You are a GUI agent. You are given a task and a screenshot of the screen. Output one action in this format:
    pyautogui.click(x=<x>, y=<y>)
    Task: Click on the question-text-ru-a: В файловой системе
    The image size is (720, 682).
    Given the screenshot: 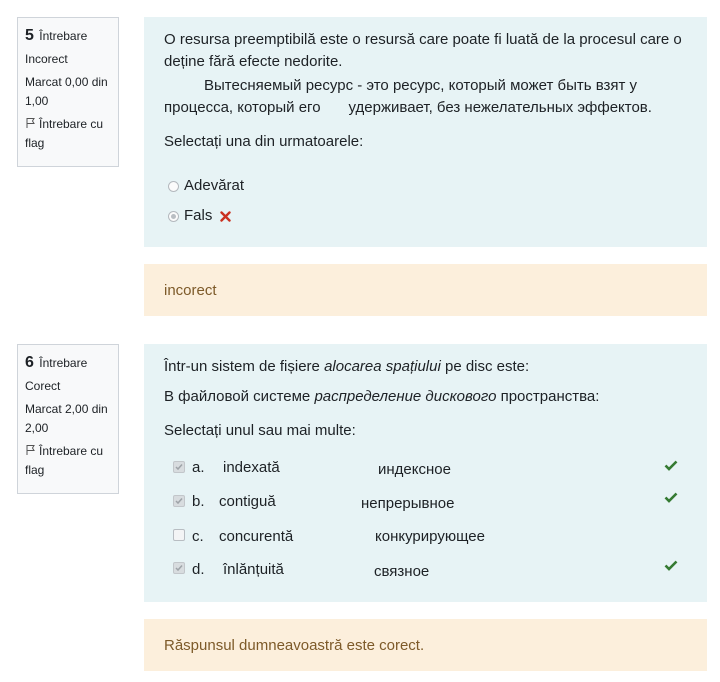 What is the action you would take?
    pyautogui.click(x=239, y=396)
    